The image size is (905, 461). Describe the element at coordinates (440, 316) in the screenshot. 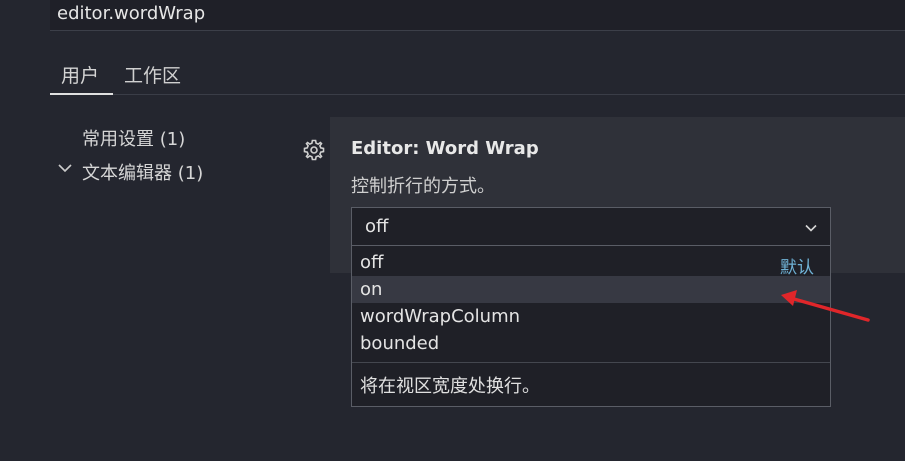

I see `option-label: wordWrapColumn` at that location.